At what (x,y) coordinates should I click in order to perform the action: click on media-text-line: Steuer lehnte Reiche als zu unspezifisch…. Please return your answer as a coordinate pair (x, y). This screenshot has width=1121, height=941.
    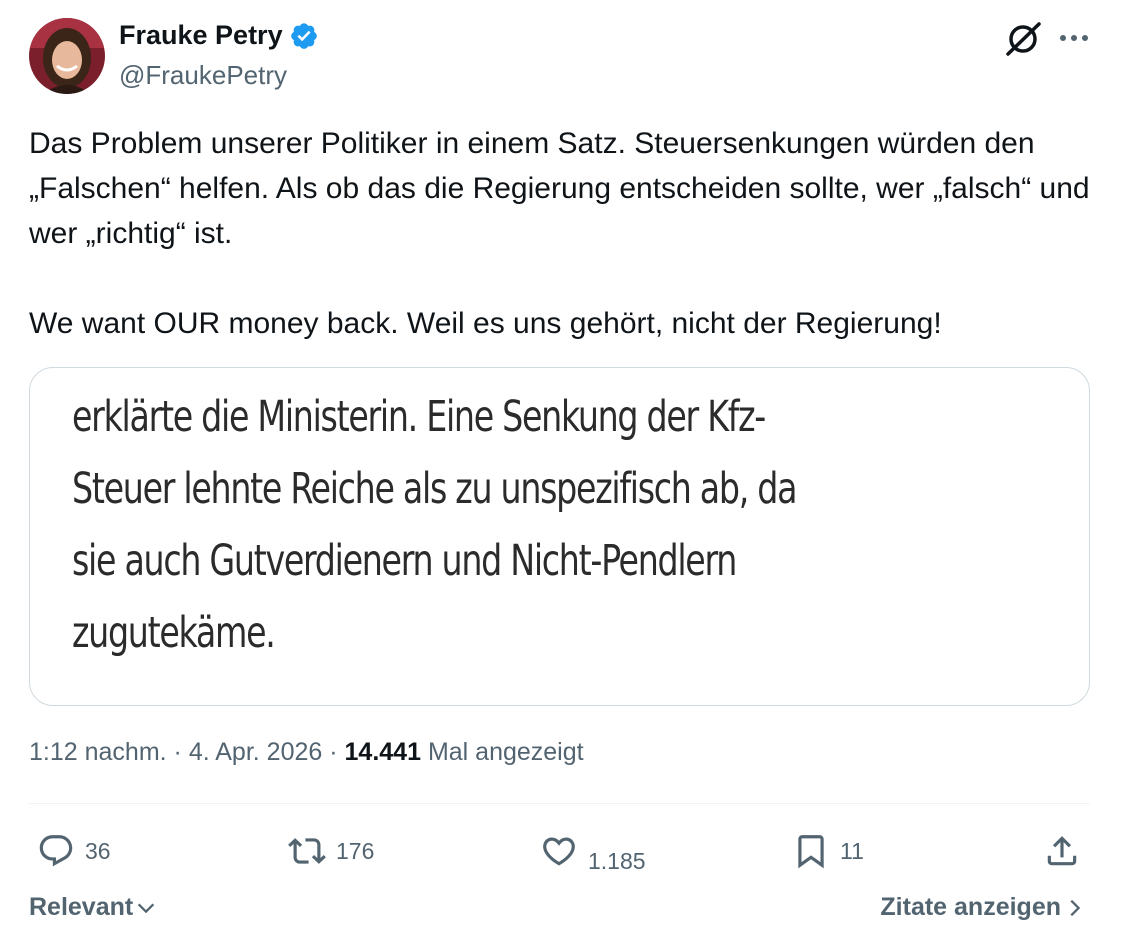
    Looking at the image, I should click on (435, 489).